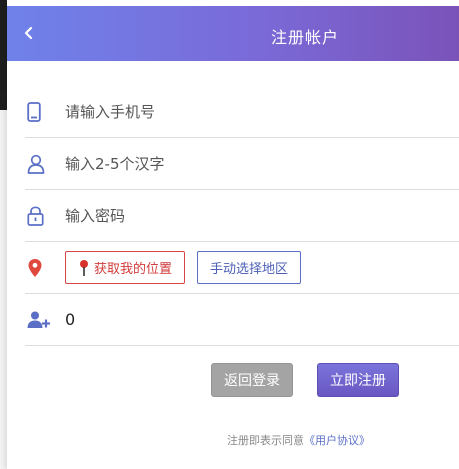 This screenshot has width=459, height=469. Describe the element at coordinates (235, 111) in the screenshot. I see `phone-input` at that location.